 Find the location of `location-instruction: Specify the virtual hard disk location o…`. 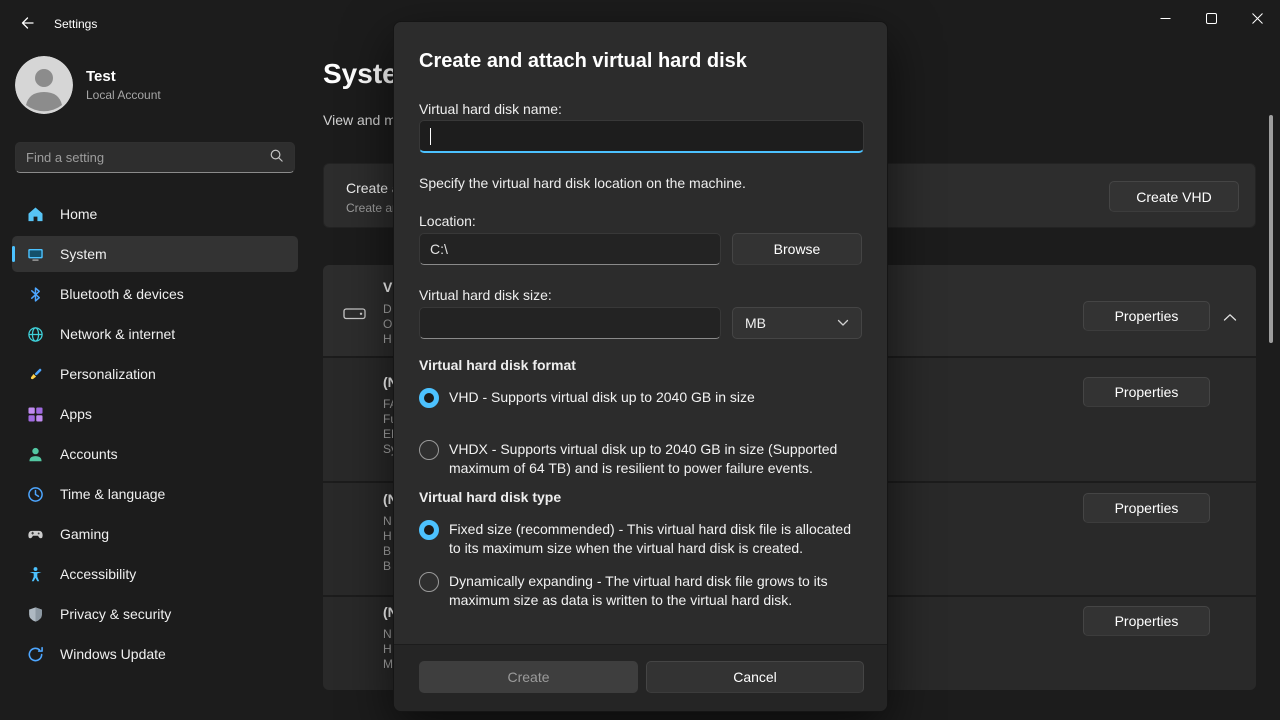

location-instruction: Specify the virtual hard disk location o… is located at coordinates (582, 183).